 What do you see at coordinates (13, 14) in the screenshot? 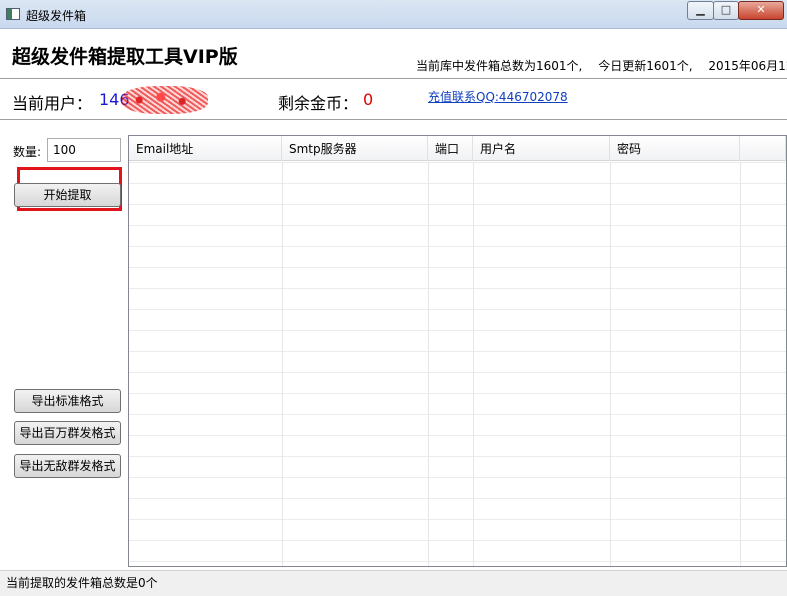
I see `app-window-icon` at bounding box center [13, 14].